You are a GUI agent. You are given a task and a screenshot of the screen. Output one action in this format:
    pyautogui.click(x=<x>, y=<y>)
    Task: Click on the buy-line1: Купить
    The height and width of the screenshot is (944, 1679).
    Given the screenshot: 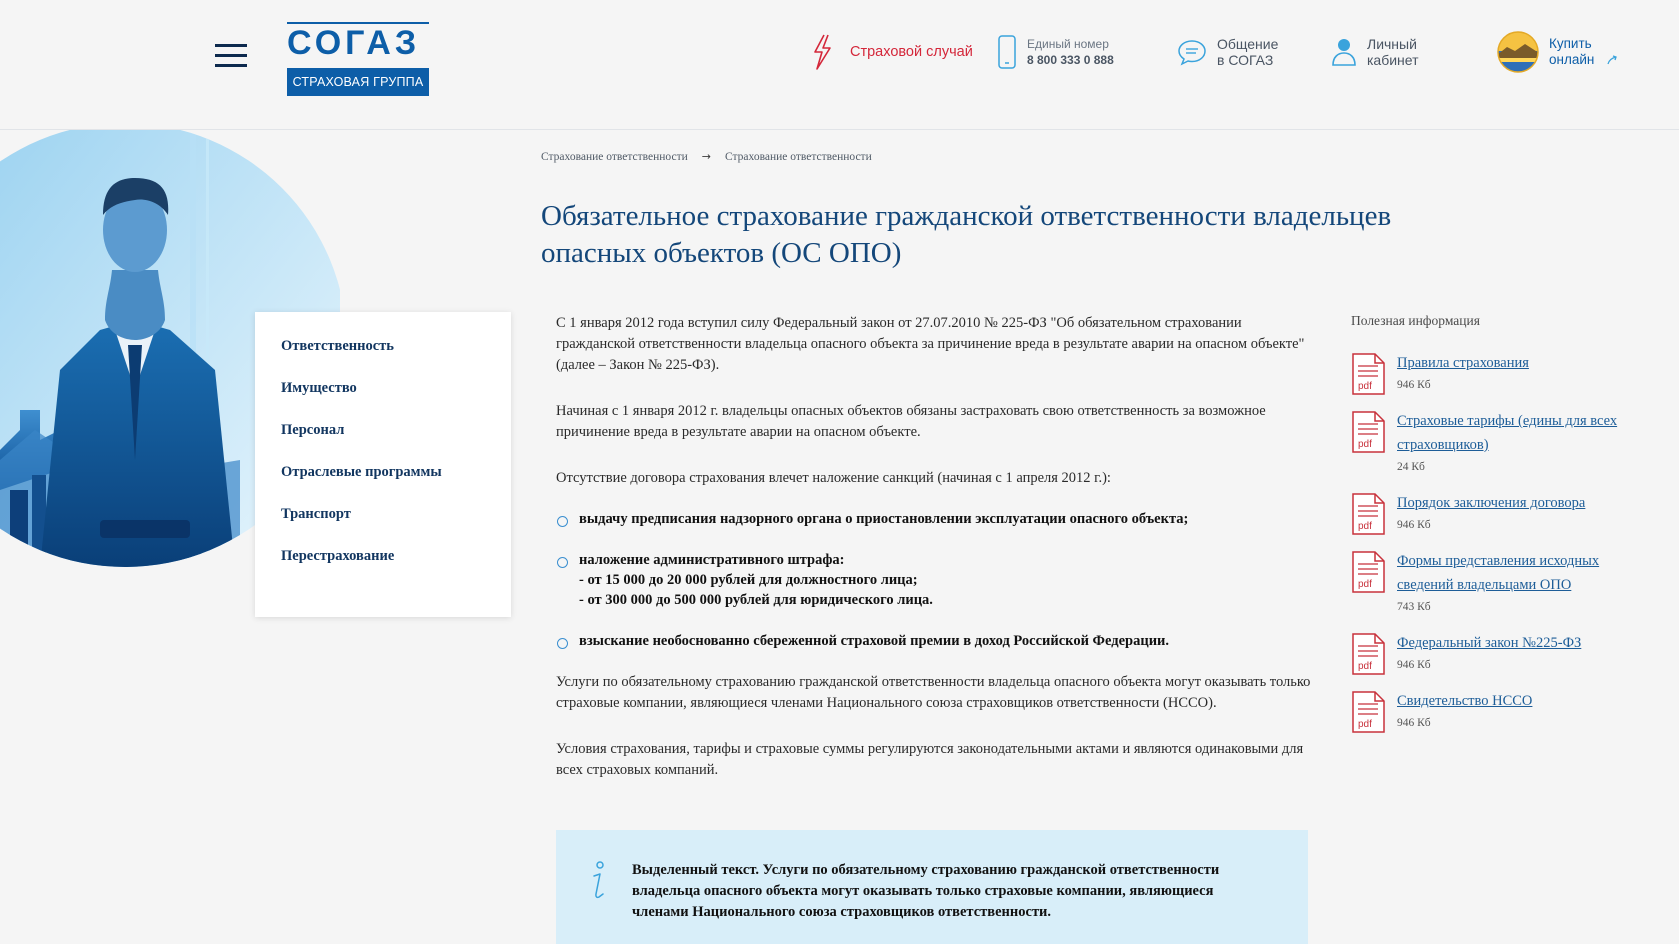 What is the action you would take?
    pyautogui.click(x=1570, y=43)
    